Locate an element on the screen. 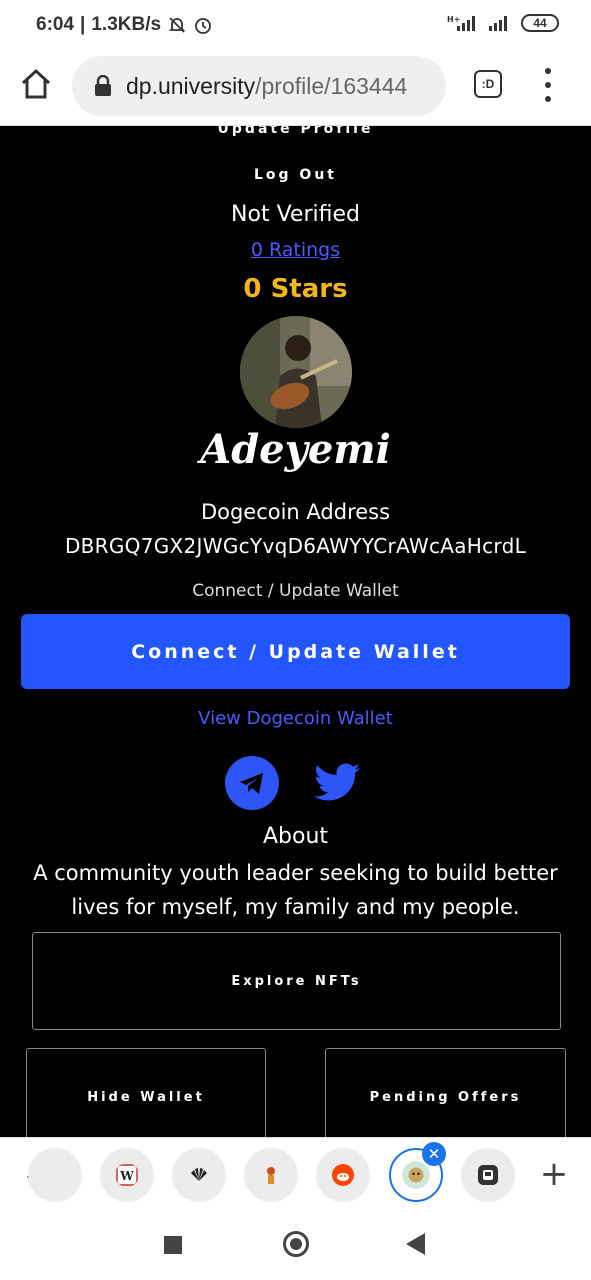 The width and height of the screenshot is (591, 1280). status-speed: 1.3KB/s is located at coordinates (126, 24).